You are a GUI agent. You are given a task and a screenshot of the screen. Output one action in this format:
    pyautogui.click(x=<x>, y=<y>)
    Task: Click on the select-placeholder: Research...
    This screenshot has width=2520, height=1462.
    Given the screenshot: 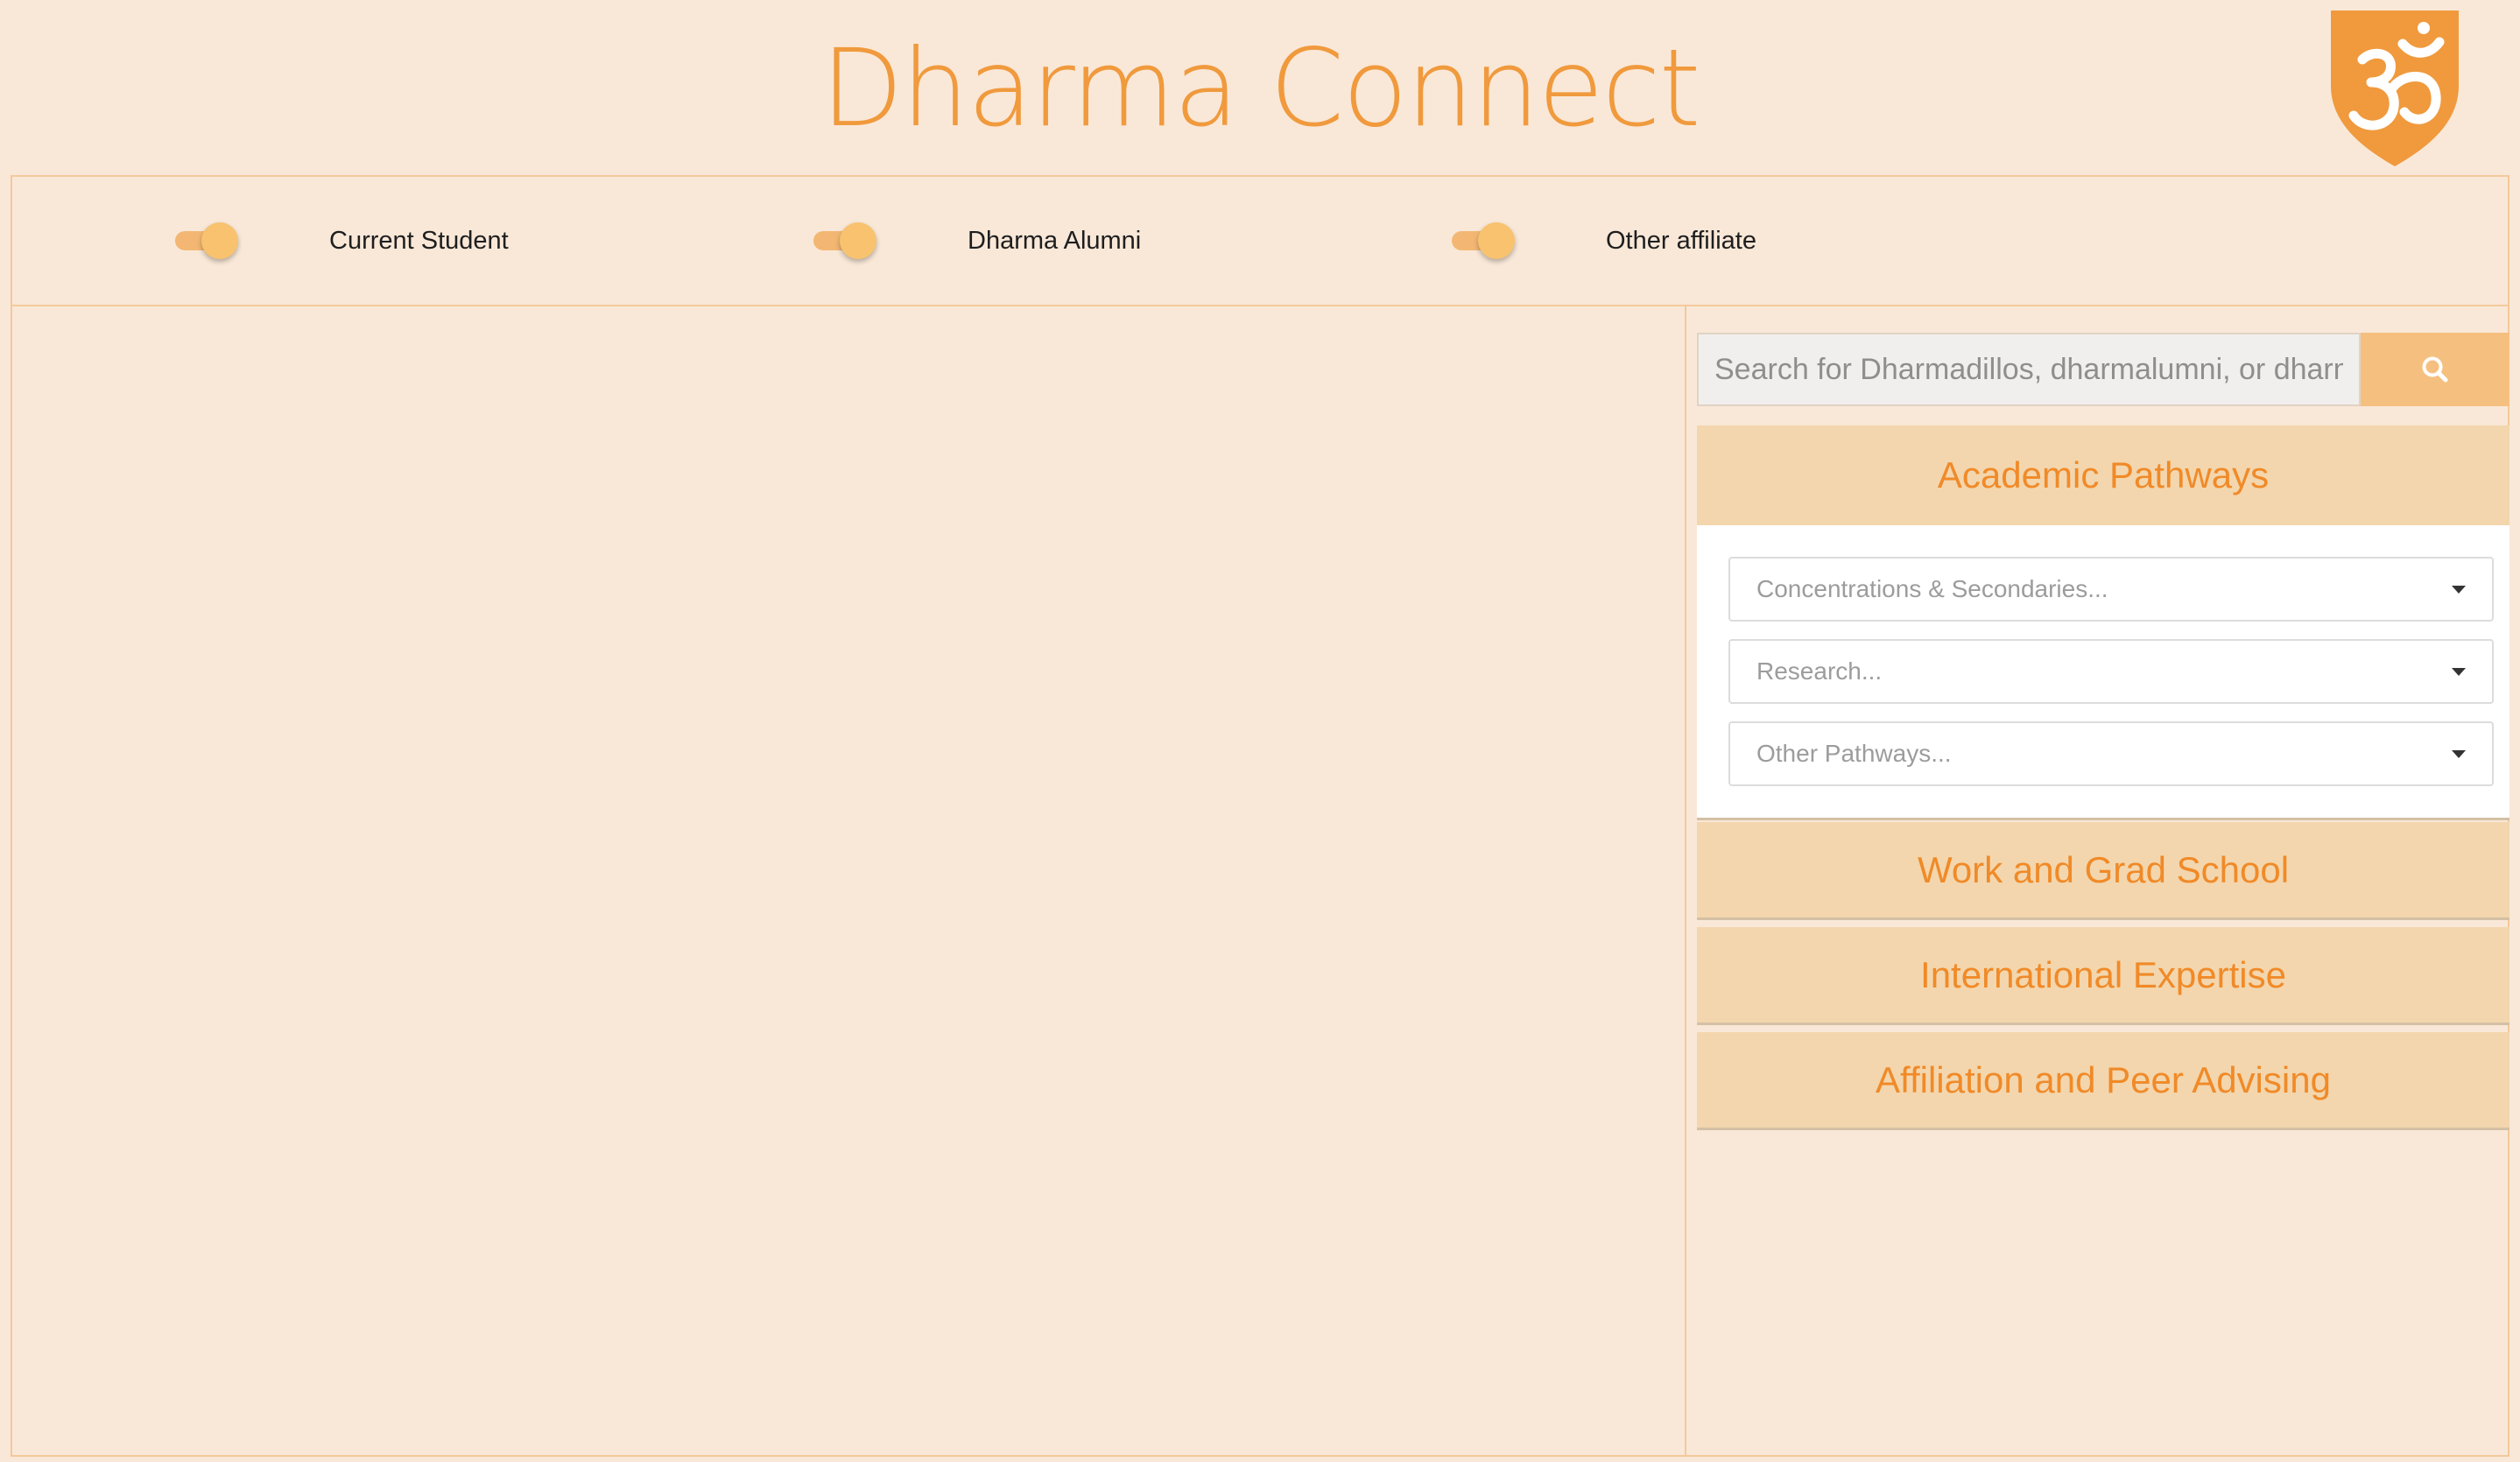 What is the action you would take?
    pyautogui.click(x=1819, y=671)
    